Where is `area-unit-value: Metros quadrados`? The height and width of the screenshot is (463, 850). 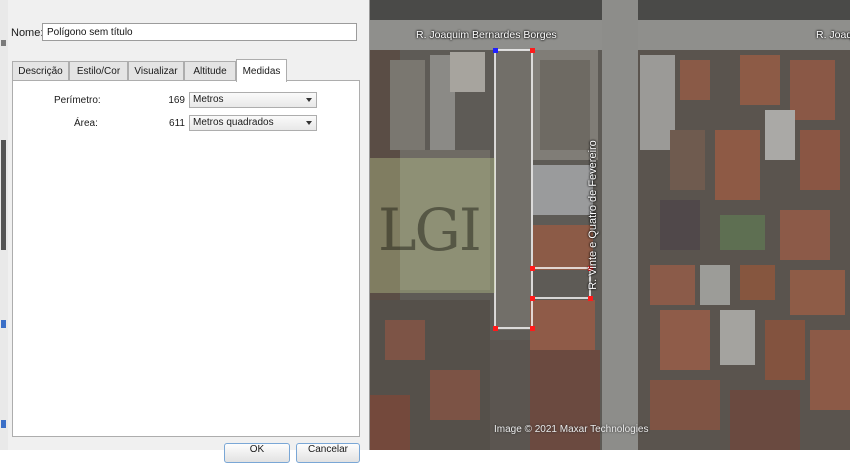 area-unit-value: Metros quadrados is located at coordinates (233, 122).